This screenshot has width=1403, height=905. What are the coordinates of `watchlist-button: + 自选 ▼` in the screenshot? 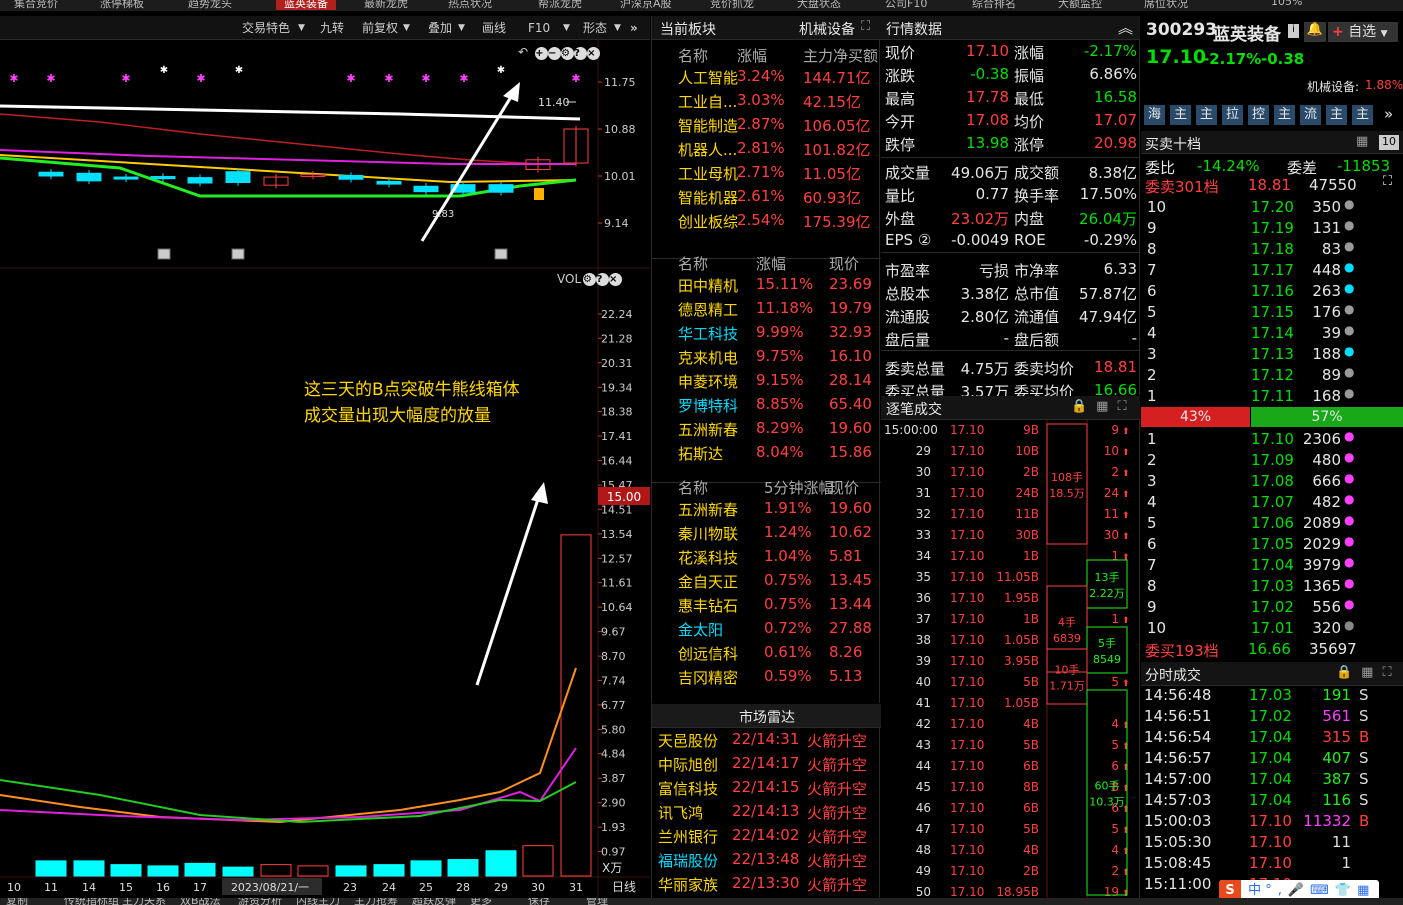 It's located at (1363, 32).